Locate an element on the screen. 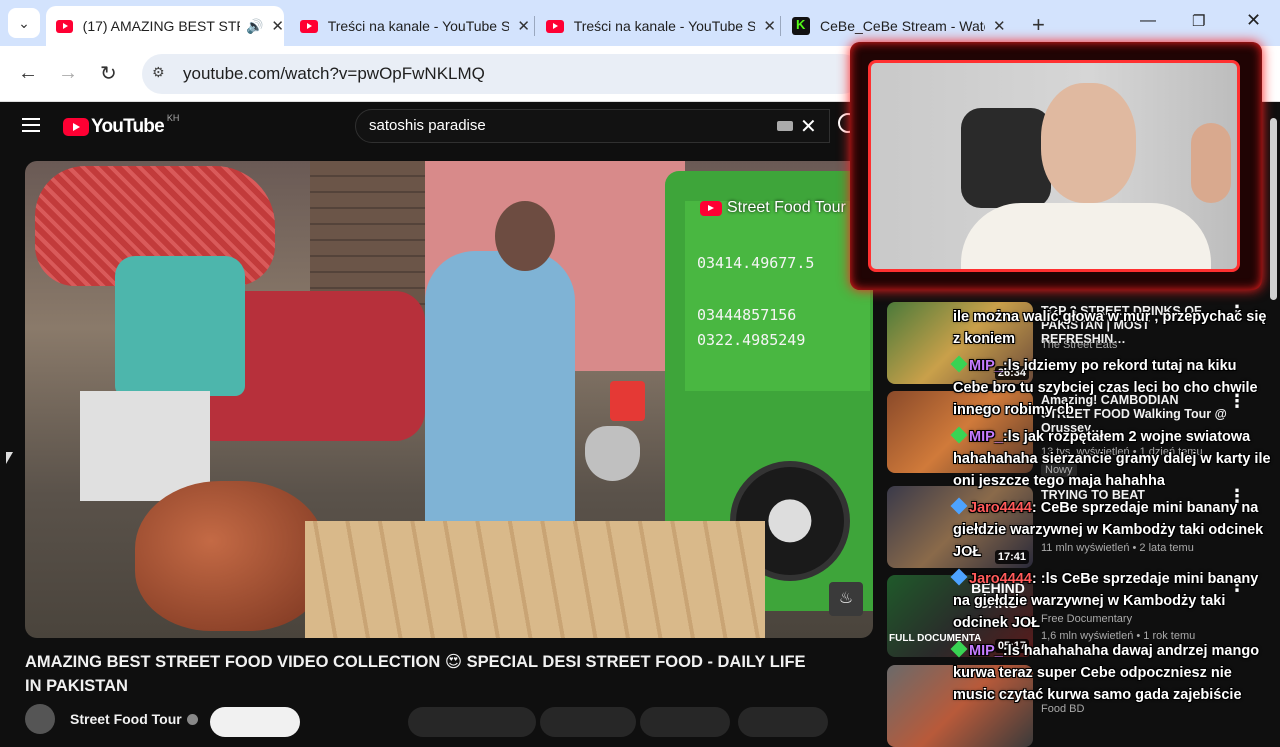 This screenshot has width=1280, height=747. phone-number: 03444857156 is located at coordinates (747, 315).